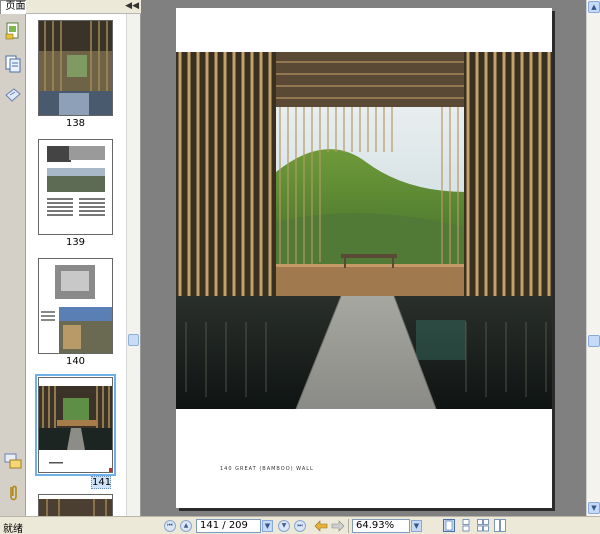 The image size is (600, 534). I want to click on thumbnail-139-image, so click(75, 187).